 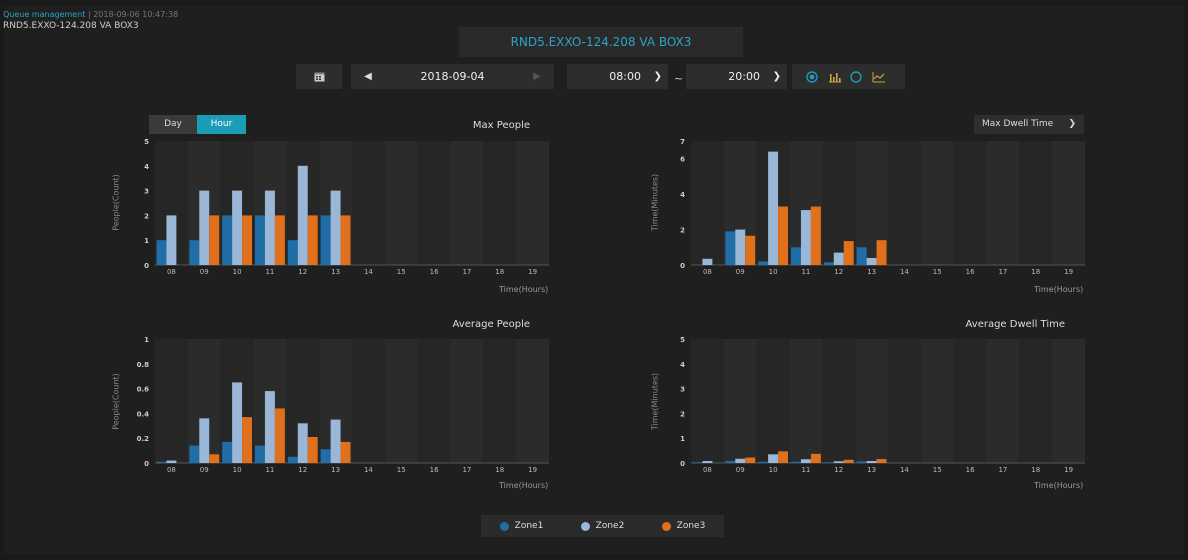 I want to click on breadcrumb-link: Queue management, so click(x=44, y=14).